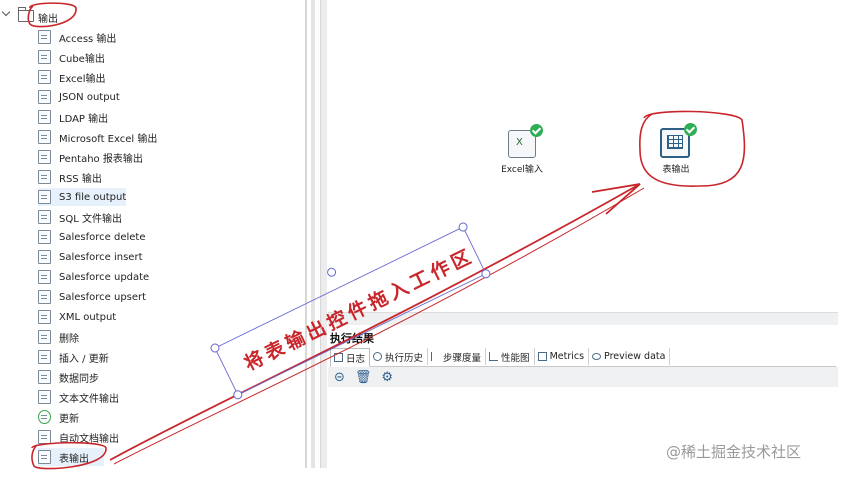 Image resolution: width=849 pixels, height=480 pixels. I want to click on highlight-table-output-item, so click(69, 455).